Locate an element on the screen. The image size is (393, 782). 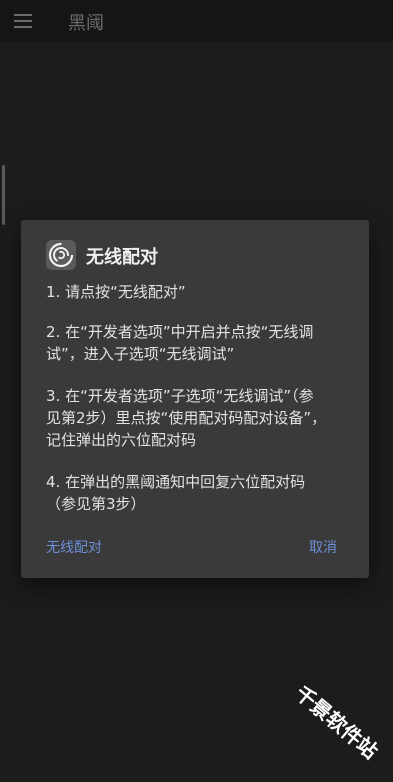
dialog-title: 无线配对 is located at coordinates (122, 257).